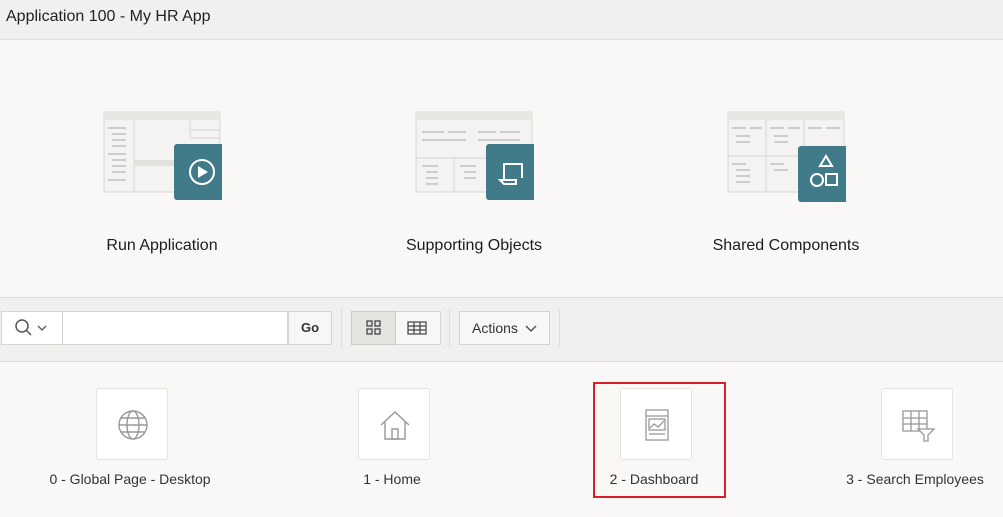 This screenshot has width=1003, height=517. What do you see at coordinates (659, 440) in the screenshot?
I see `selection-highlight` at bounding box center [659, 440].